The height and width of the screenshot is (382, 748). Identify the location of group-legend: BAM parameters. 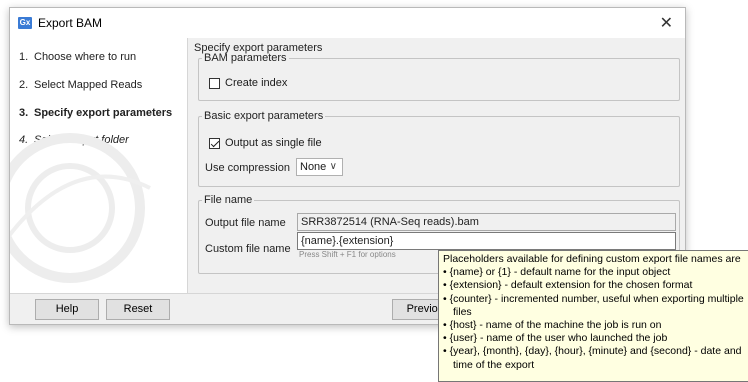
(245, 58).